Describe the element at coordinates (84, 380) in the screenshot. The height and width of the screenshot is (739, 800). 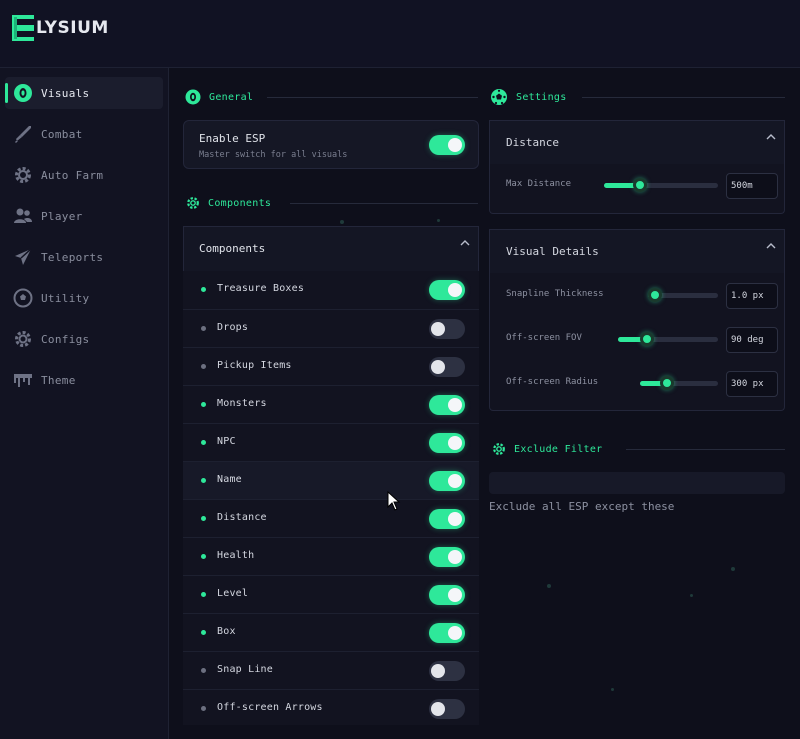
I see `sidebar-item-theme: Theme` at that location.